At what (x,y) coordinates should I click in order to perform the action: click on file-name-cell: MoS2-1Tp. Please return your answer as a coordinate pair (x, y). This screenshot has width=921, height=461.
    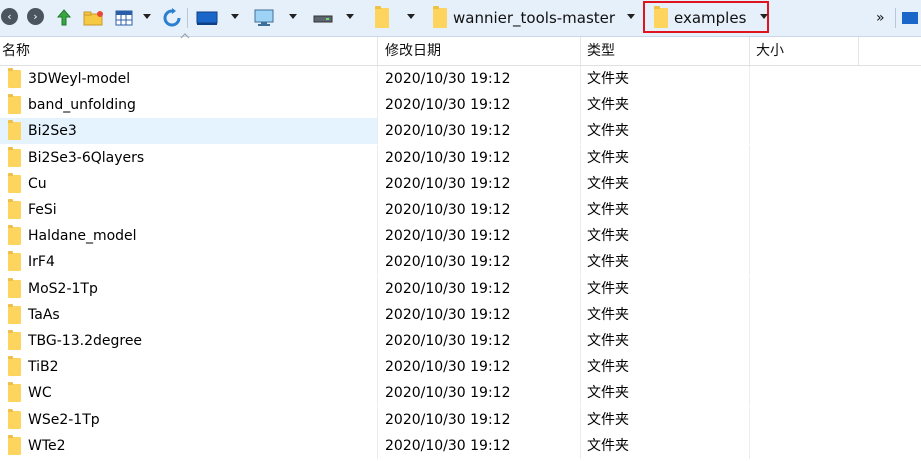
    Looking at the image, I should click on (188, 289).